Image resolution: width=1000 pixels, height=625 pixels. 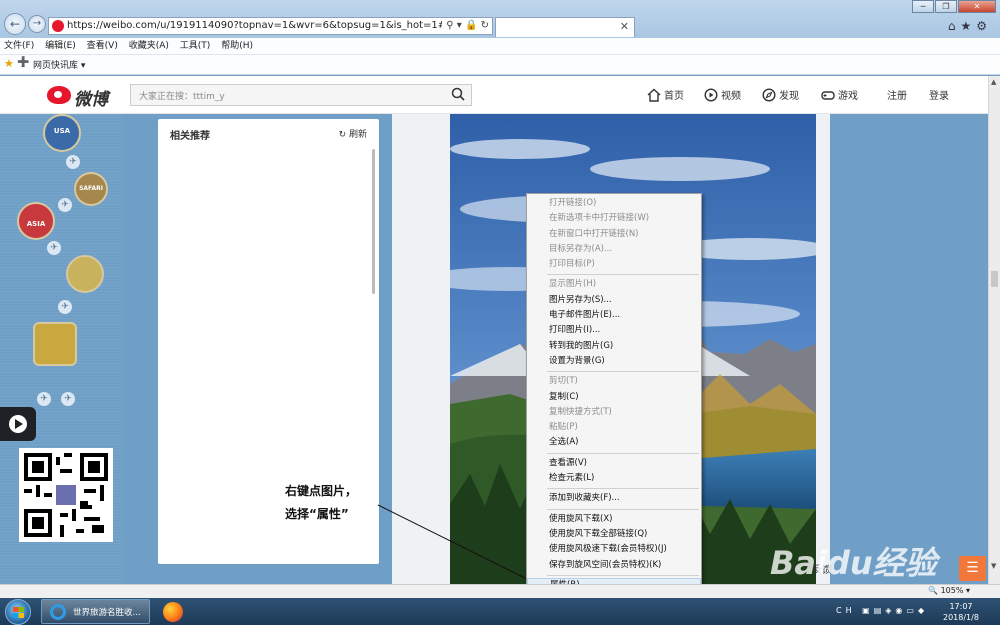 I want to click on close-window-button: ✕, so click(x=977, y=6).